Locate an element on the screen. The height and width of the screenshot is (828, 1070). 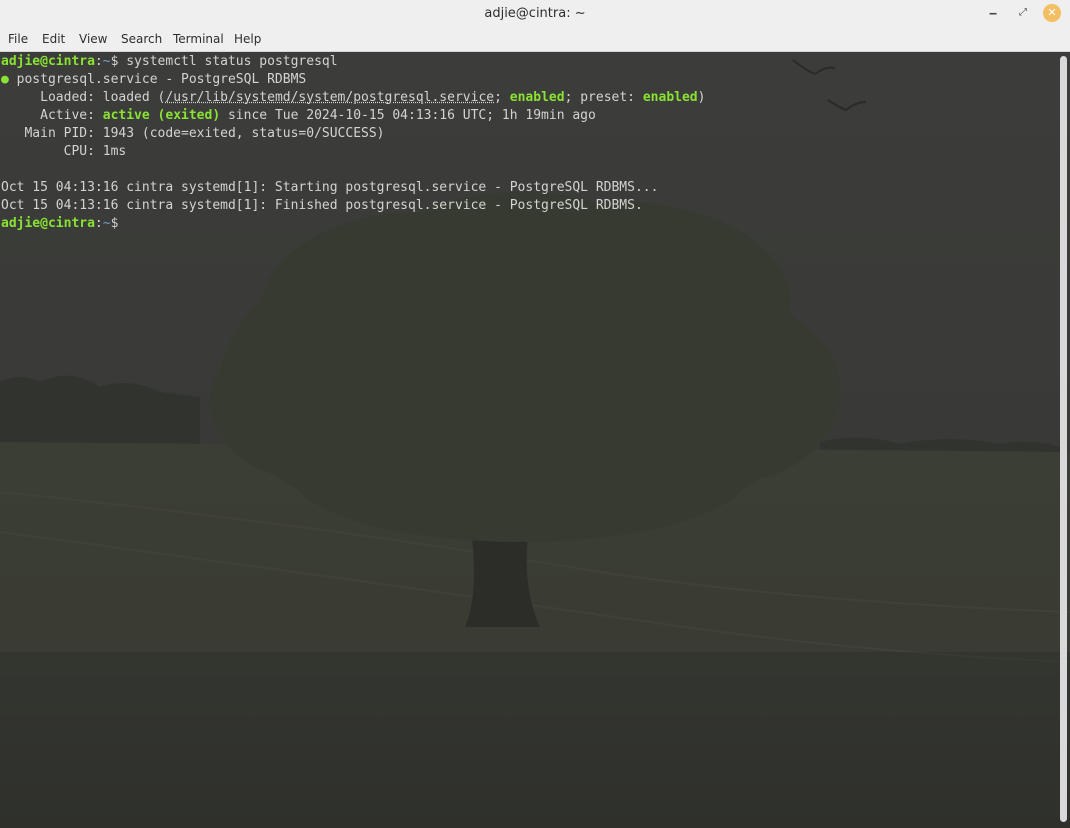
preset-label: ; preset: is located at coordinates (603, 97).